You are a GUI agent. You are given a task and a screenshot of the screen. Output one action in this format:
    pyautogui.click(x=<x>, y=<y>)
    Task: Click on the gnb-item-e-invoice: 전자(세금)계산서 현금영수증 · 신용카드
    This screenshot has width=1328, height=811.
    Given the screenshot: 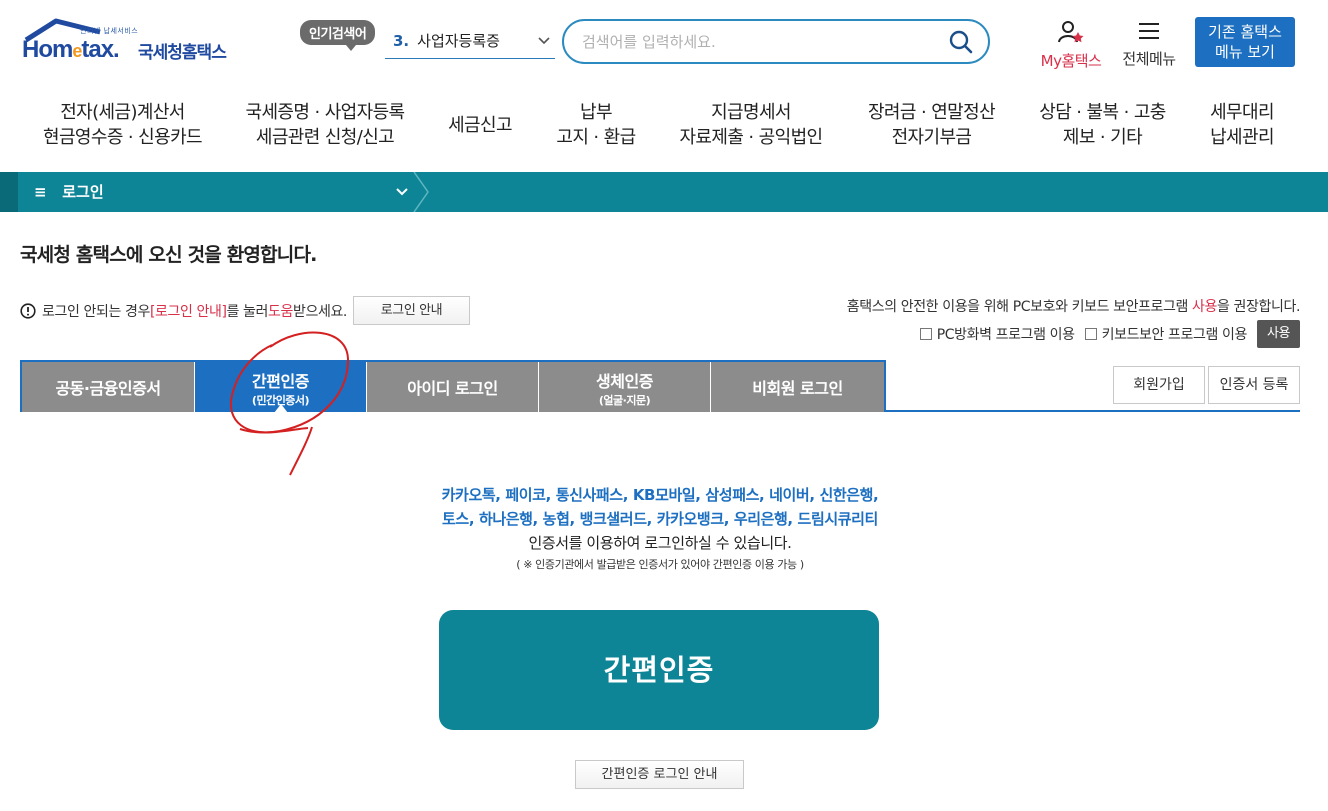 What is the action you would take?
    pyautogui.click(x=122, y=125)
    